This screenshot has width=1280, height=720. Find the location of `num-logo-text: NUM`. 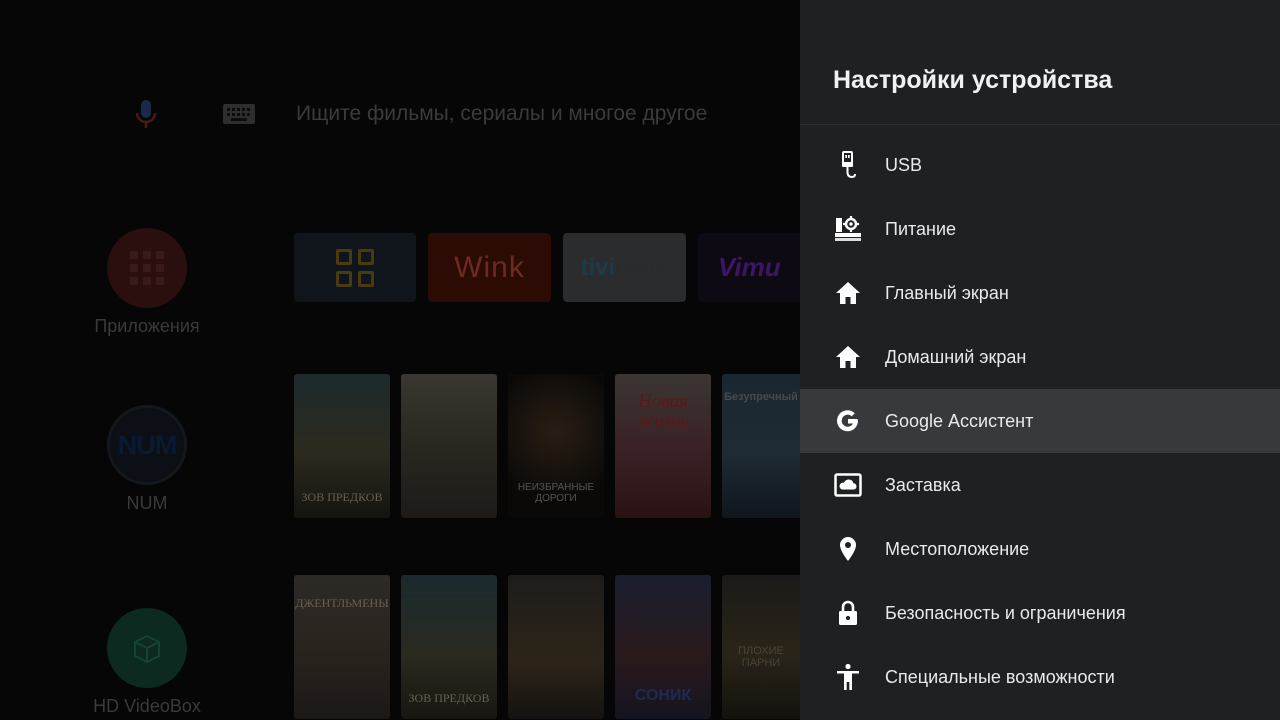

num-logo-text: NUM is located at coordinates (147, 444).